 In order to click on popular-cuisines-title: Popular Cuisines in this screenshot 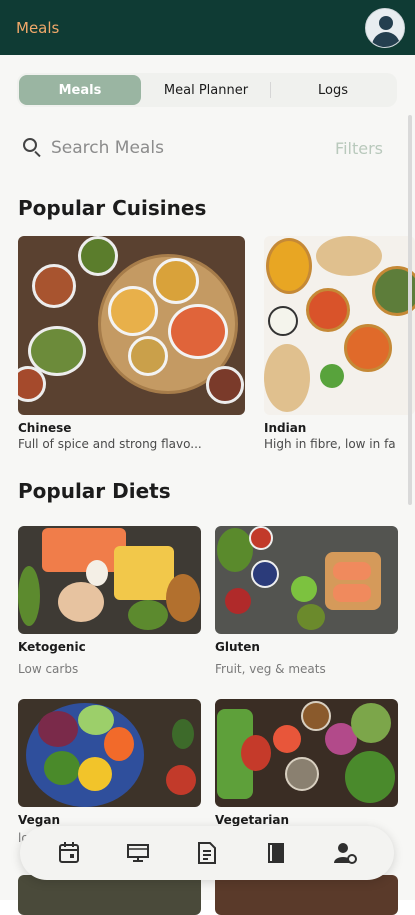, I will do `click(112, 208)`.